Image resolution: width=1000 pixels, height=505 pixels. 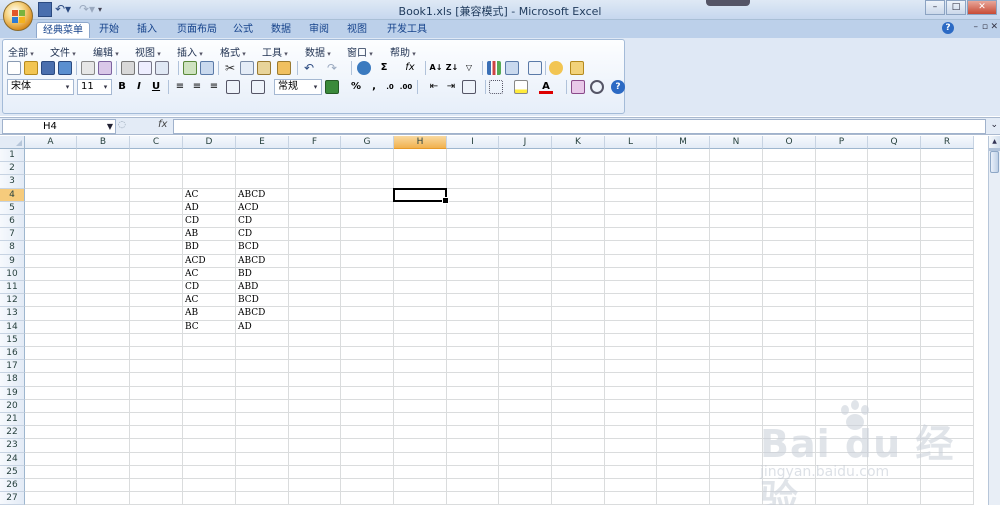 What do you see at coordinates (420, 235) in the screenshot?
I see `cell-h7` at bounding box center [420, 235].